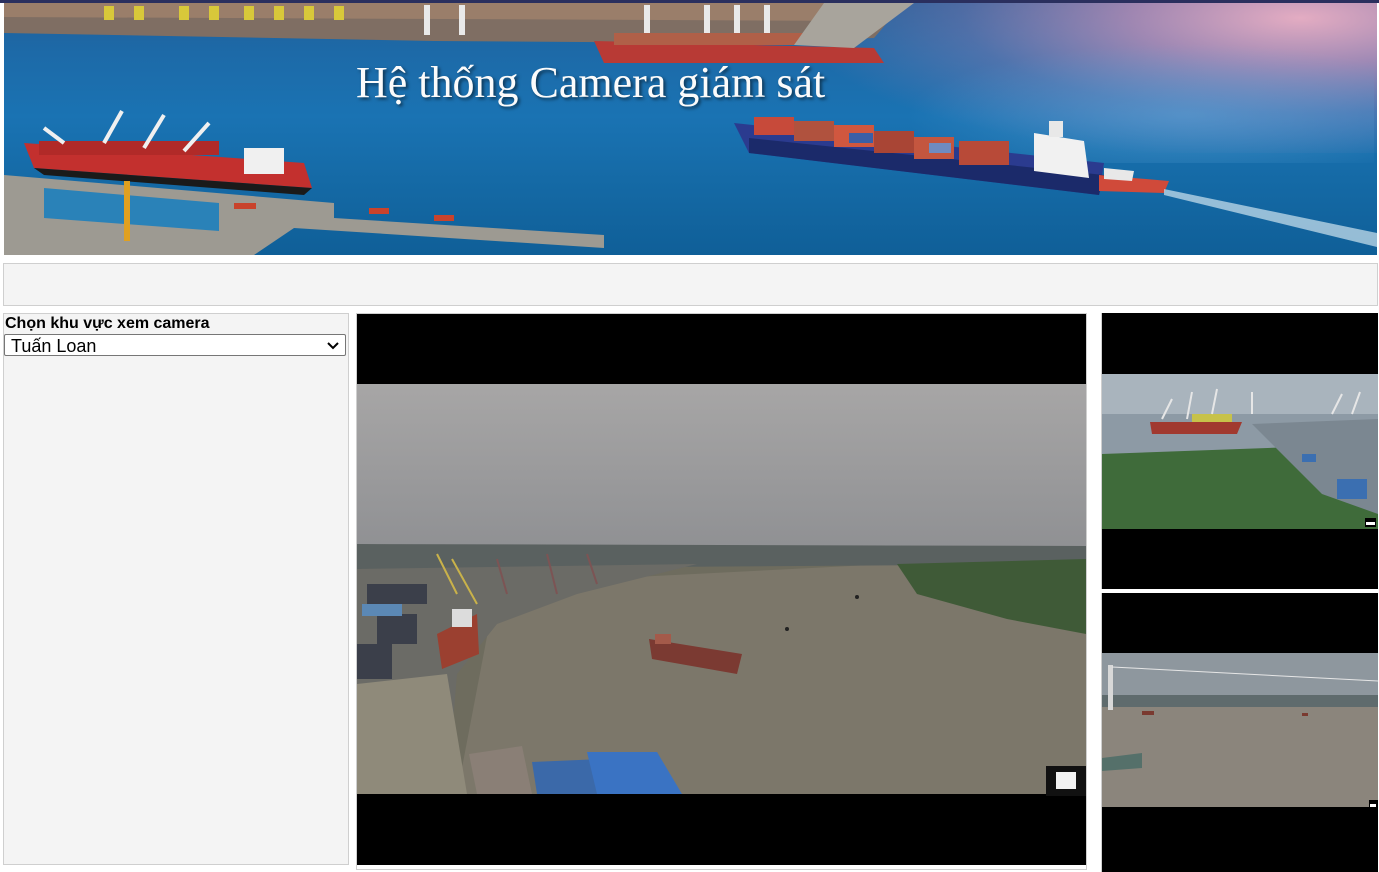 Image resolution: width=1379 pixels, height=872 pixels. I want to click on navigation-bar, so click(690, 284).